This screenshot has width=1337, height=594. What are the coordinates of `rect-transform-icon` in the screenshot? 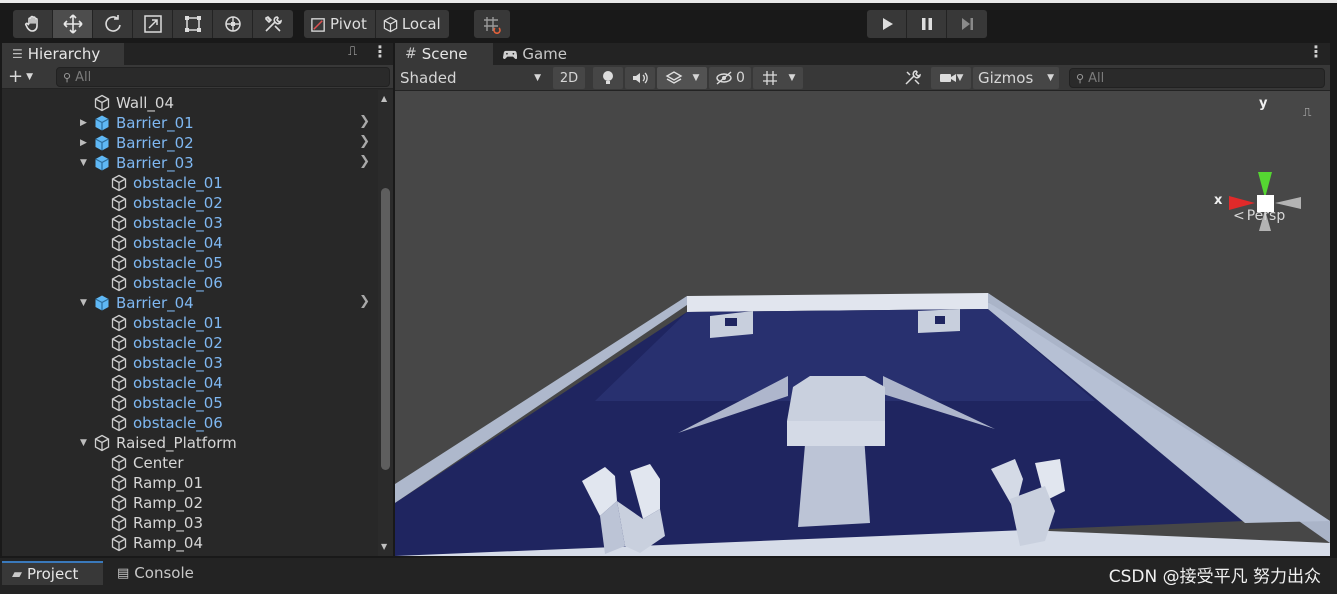 It's located at (193, 24).